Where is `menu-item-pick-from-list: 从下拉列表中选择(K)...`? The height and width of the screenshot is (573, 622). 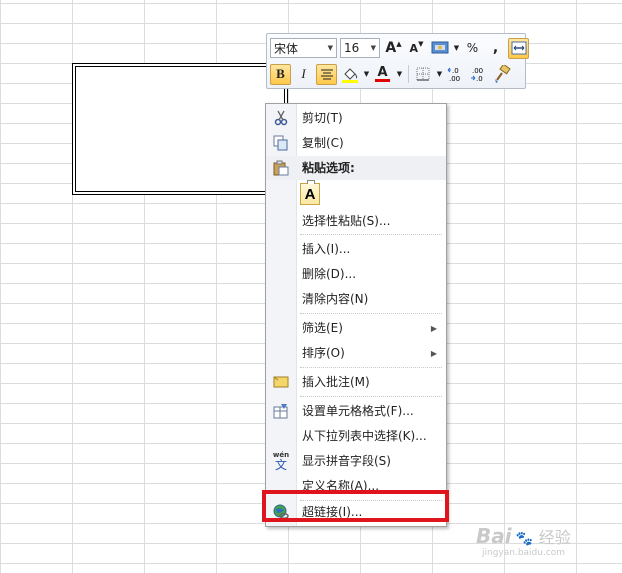
menu-item-pick-from-list: 从下拉列表中选择(K)... is located at coordinates (356, 436).